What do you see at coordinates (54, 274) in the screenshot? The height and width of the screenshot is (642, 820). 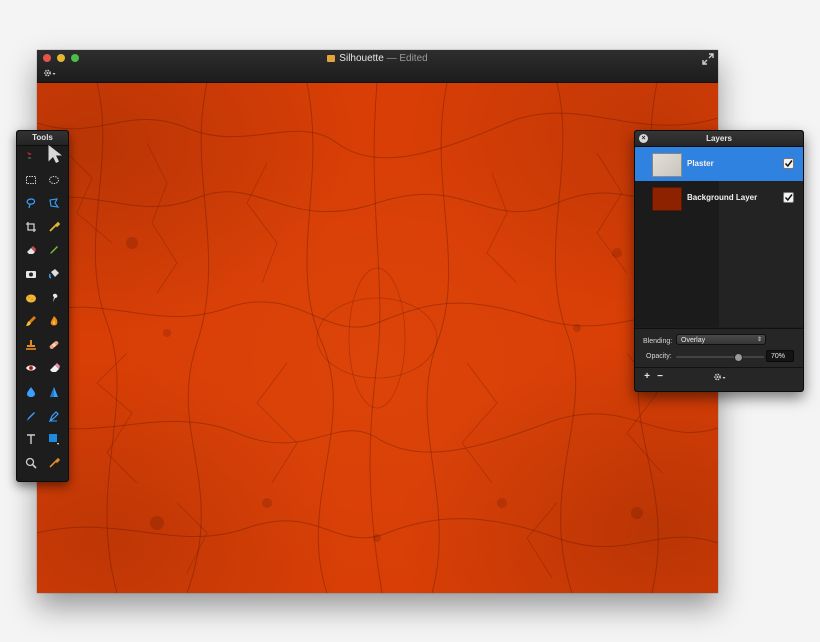 I see `paint-bucket-tool-icon` at bounding box center [54, 274].